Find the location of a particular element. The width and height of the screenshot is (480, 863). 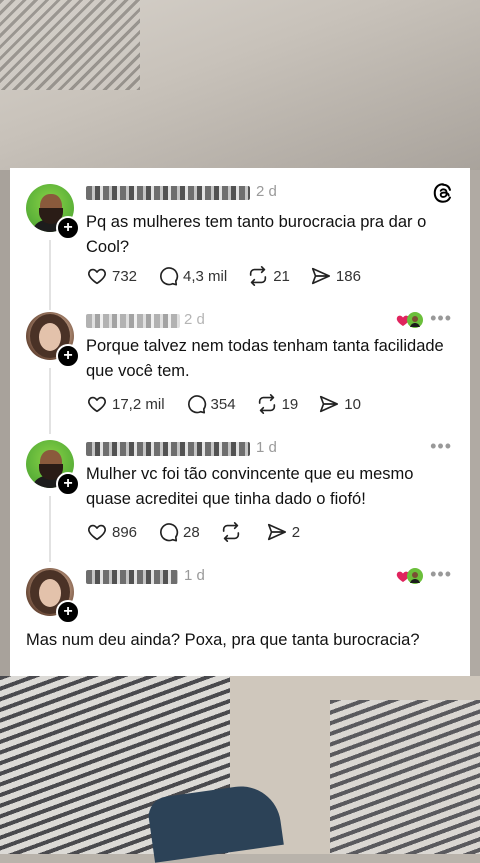

like-button: 17,2 mil is located at coordinates (125, 404).